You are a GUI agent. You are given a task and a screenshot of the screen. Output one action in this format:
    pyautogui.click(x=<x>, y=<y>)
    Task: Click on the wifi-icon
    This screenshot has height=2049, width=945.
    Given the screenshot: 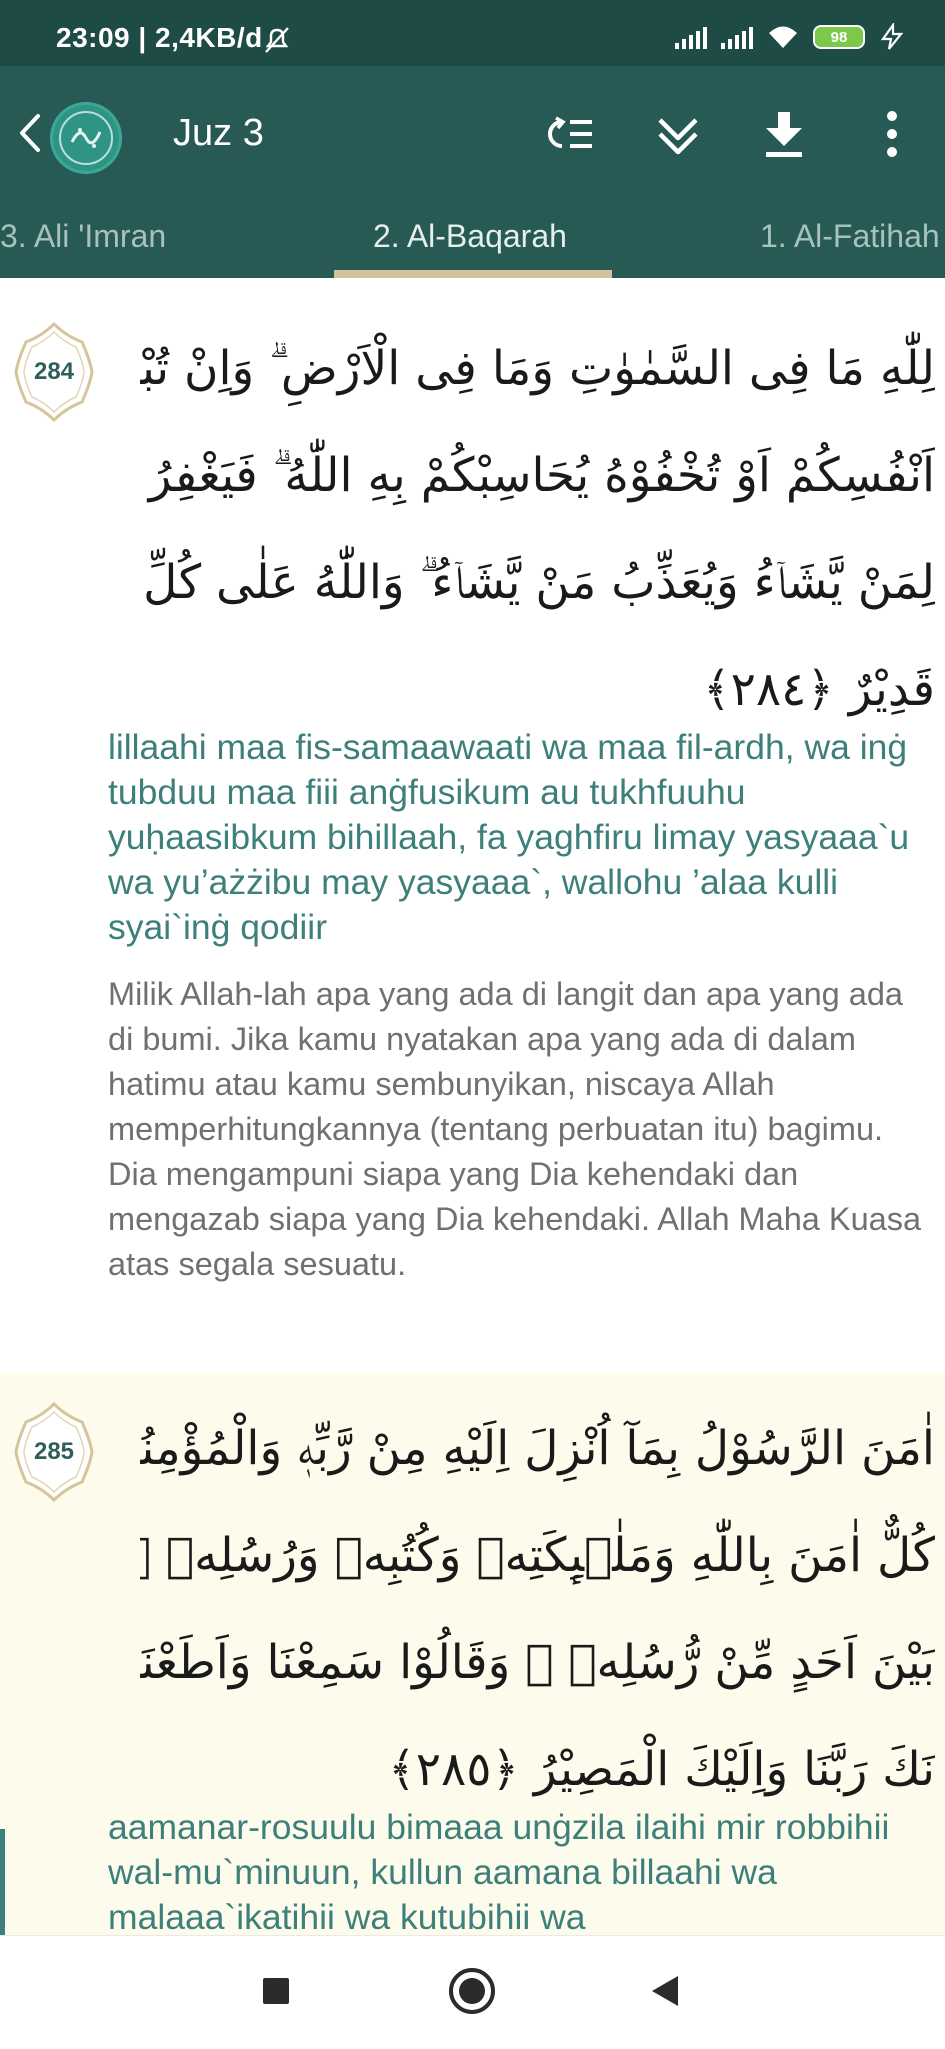 What is the action you would take?
    pyautogui.click(x=783, y=37)
    